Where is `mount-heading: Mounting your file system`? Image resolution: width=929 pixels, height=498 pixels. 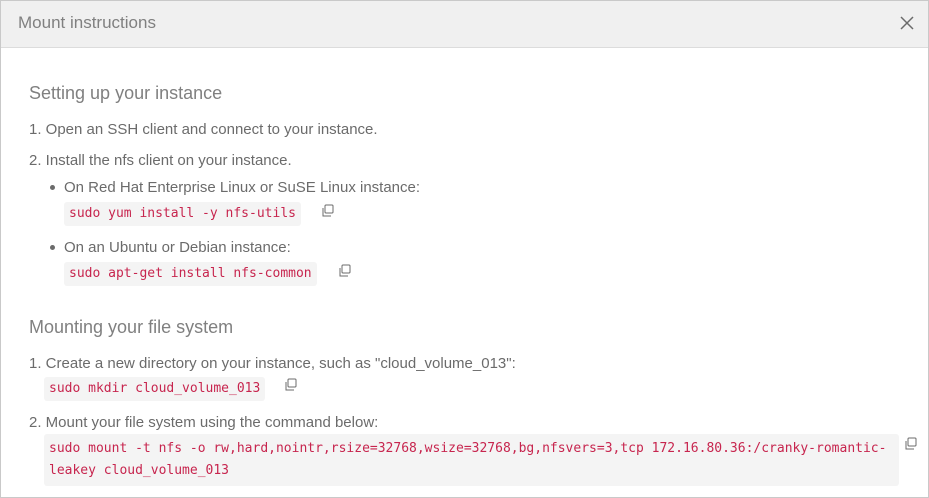
mount-heading: Mounting your file system is located at coordinates (131, 327).